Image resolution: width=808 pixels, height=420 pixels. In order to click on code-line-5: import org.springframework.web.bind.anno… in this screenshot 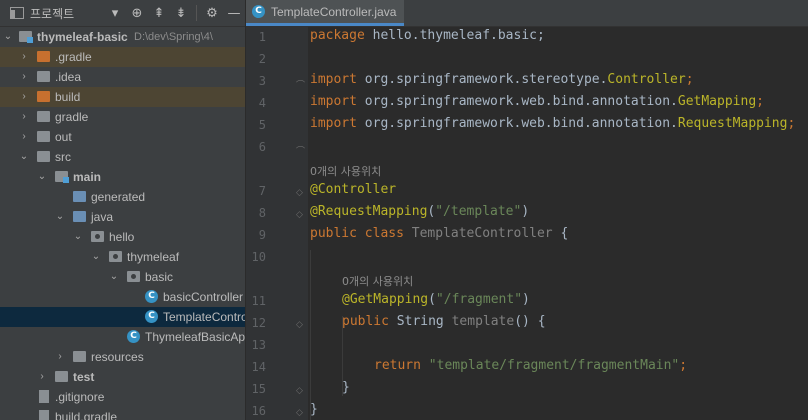, I will do `click(553, 123)`.